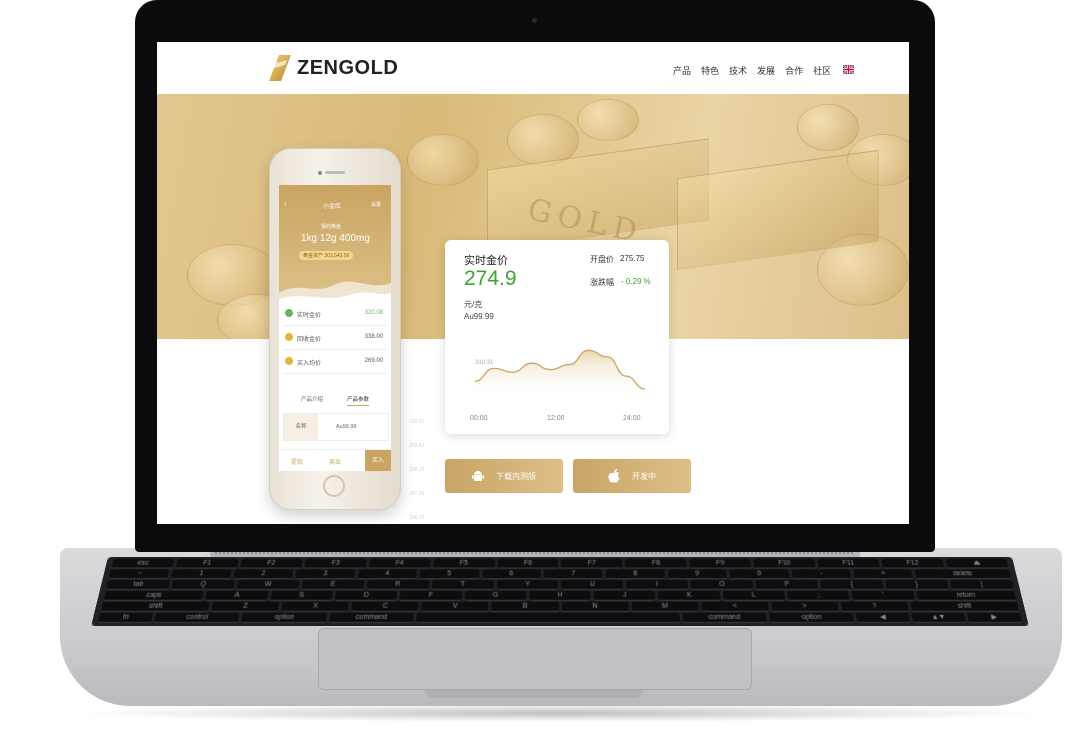 The width and height of the screenshot is (1067, 749). I want to click on key: C, so click(385, 606).